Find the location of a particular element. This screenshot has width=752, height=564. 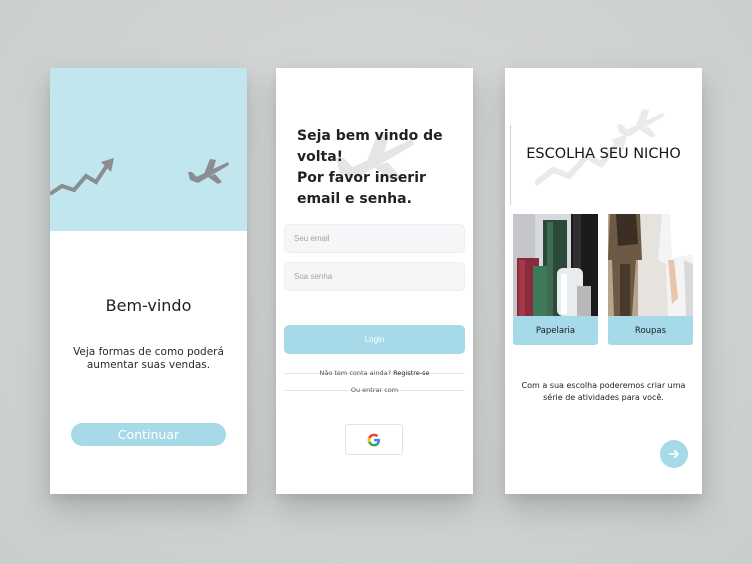

email-field is located at coordinates (374, 238).